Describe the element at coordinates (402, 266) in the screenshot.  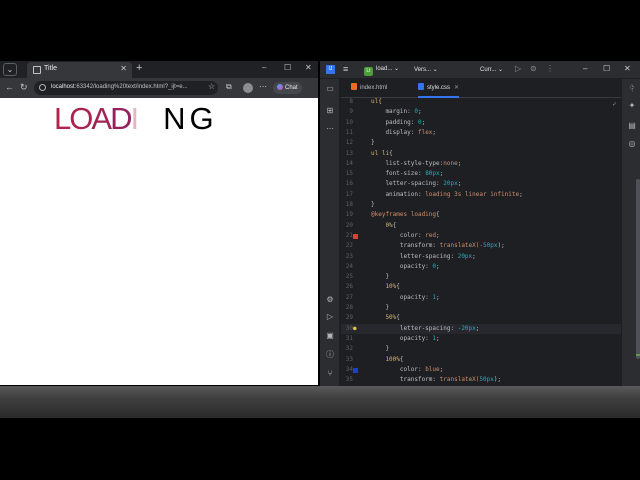
I see `code-token: opacity:` at that location.